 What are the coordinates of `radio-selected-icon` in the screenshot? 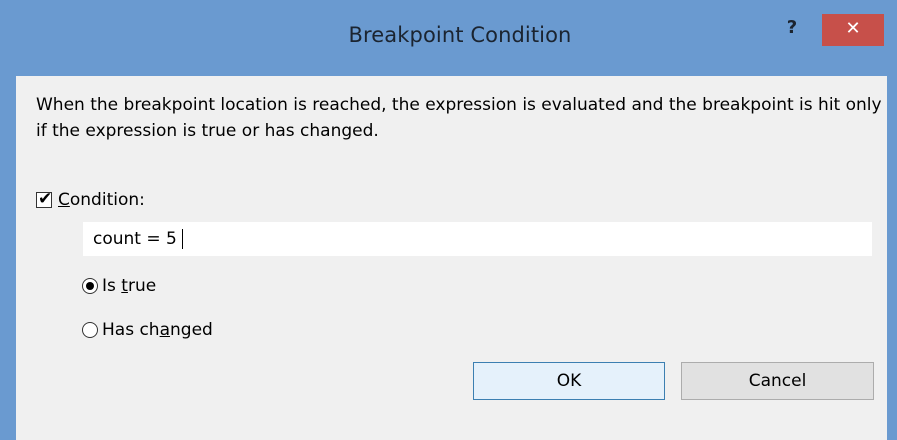 It's located at (90, 286).